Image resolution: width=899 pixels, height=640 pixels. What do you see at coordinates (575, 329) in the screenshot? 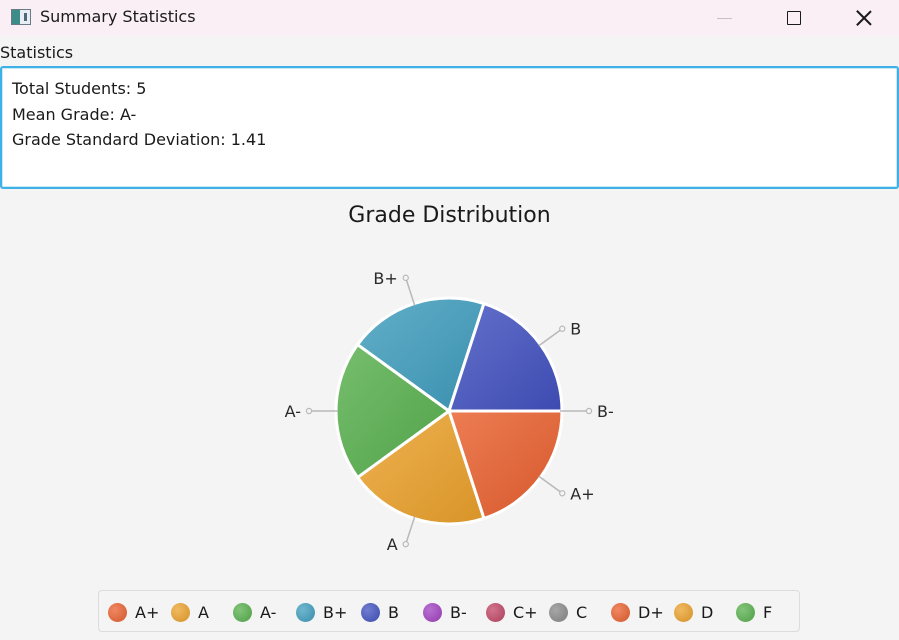
I see `pie-label-b: B` at bounding box center [575, 329].